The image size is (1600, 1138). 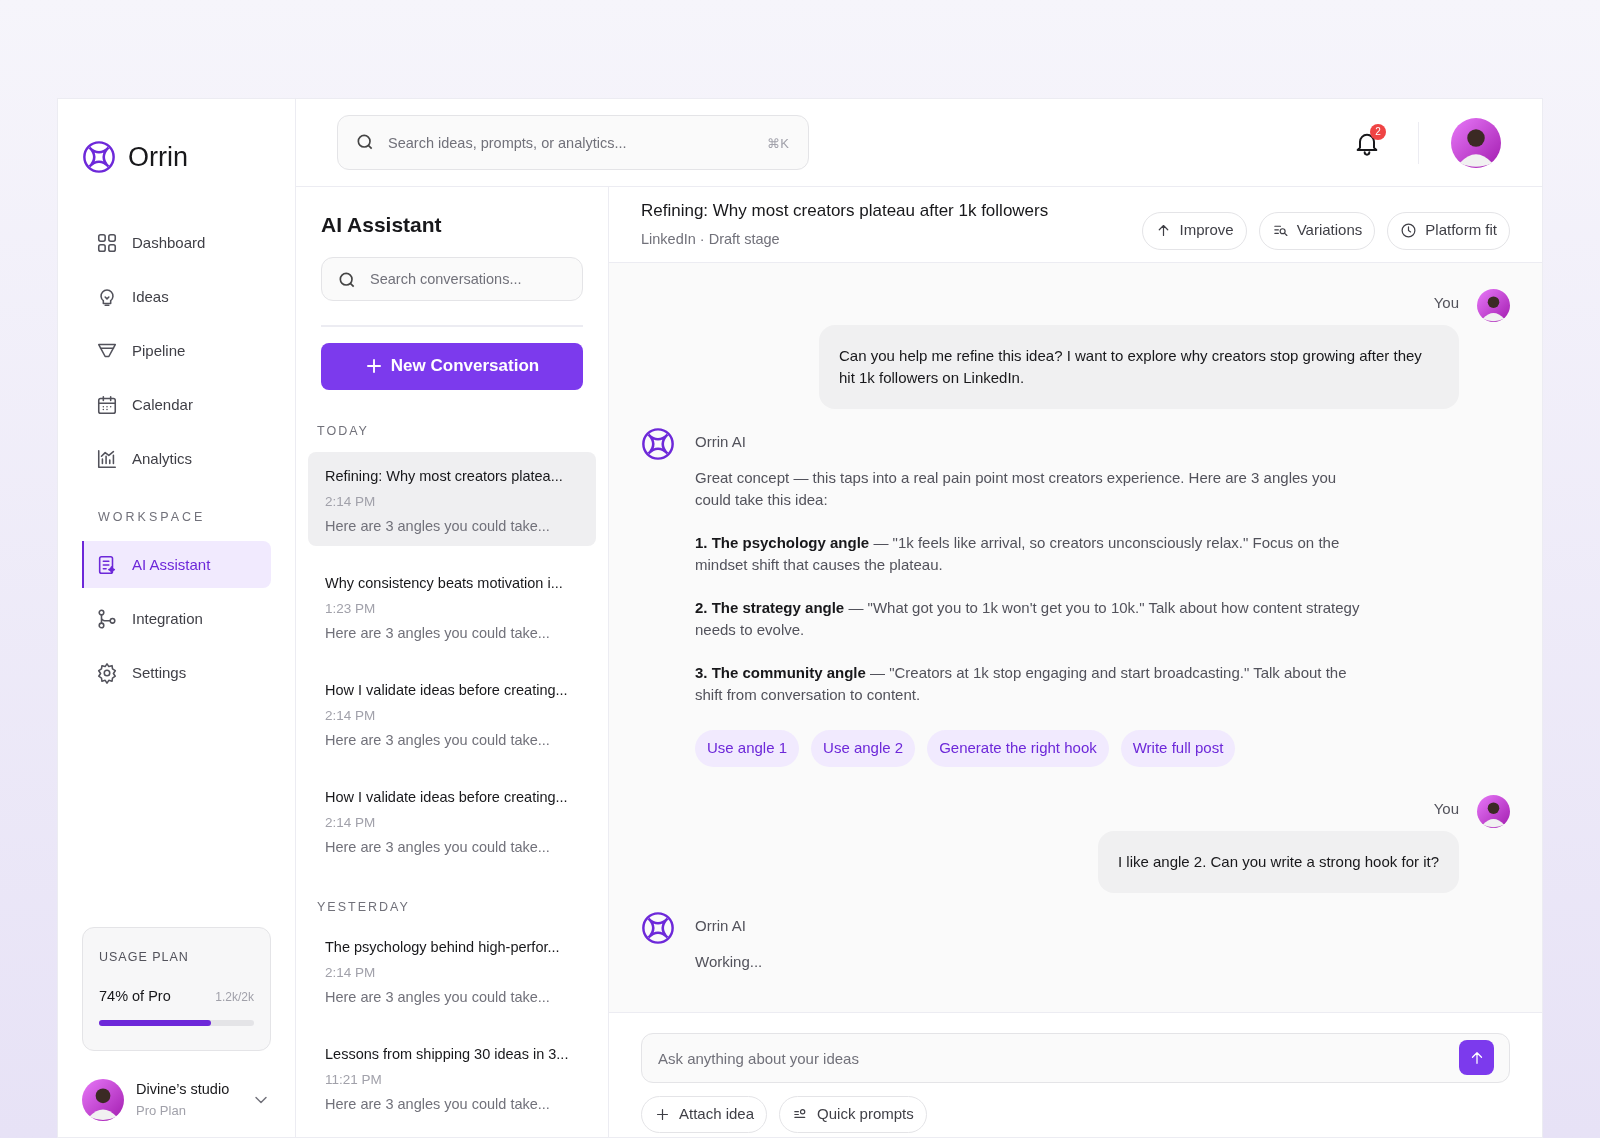 I want to click on nav-item: Ideas, so click(x=176, y=297).